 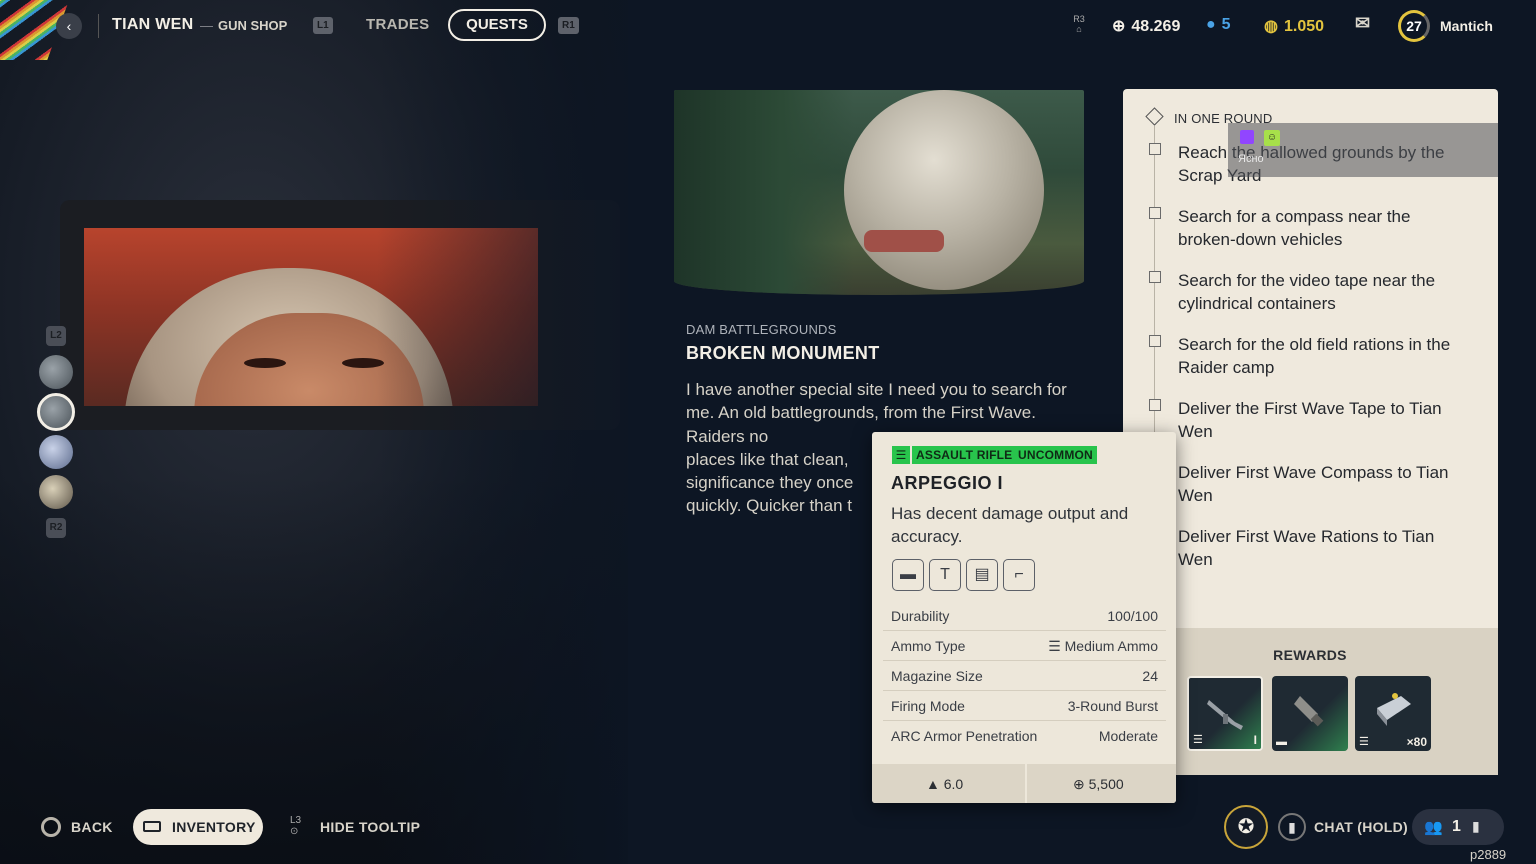 What do you see at coordinates (397, 24) in the screenshot?
I see `tab-trades: TRADES` at bounding box center [397, 24].